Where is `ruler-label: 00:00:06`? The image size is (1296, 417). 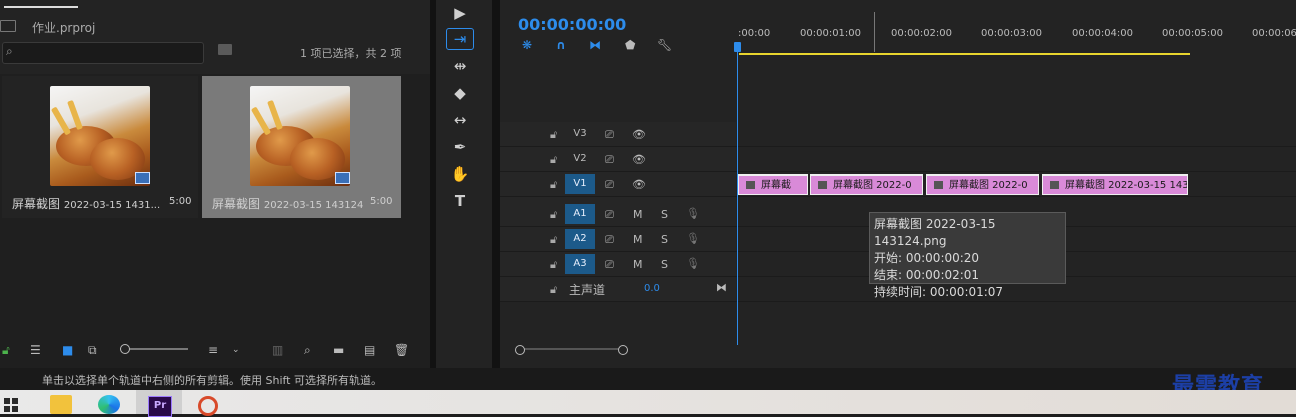 ruler-label: 00:00:06 is located at coordinates (1274, 33).